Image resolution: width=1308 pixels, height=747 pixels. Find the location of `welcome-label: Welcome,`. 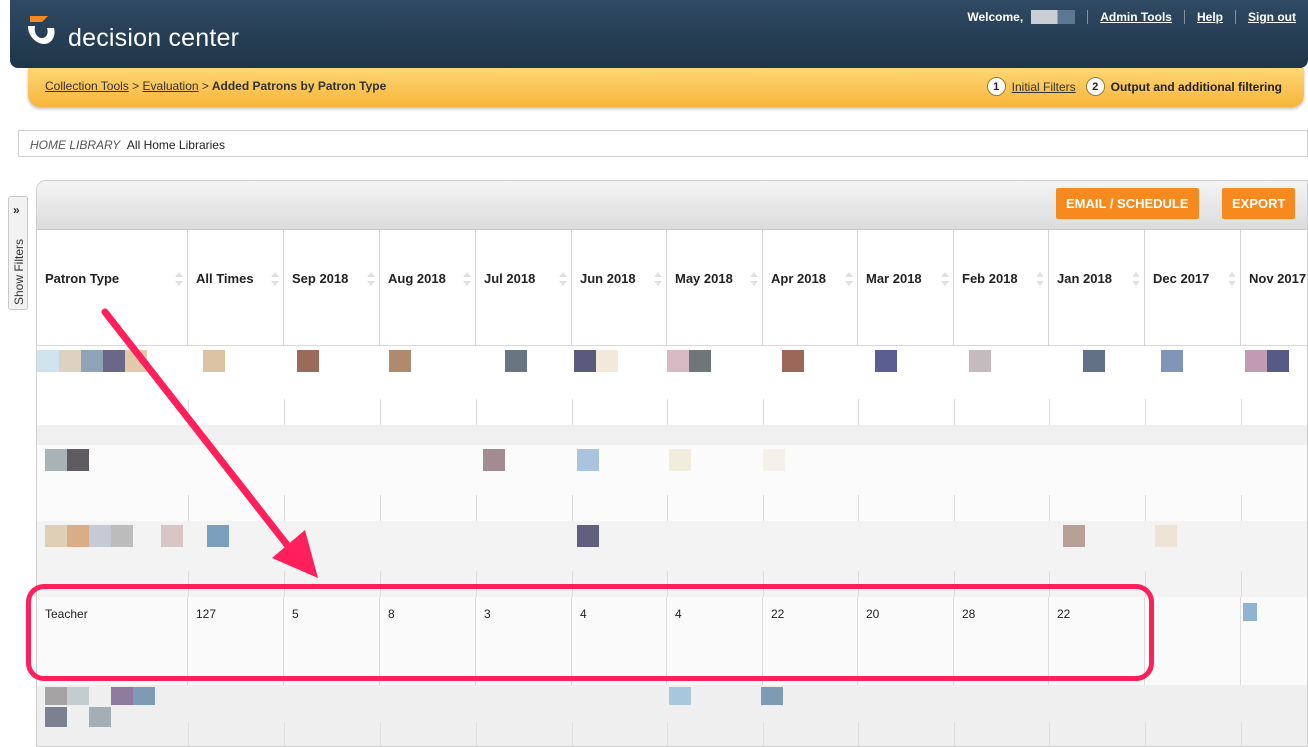

welcome-label: Welcome, is located at coordinates (995, 17).